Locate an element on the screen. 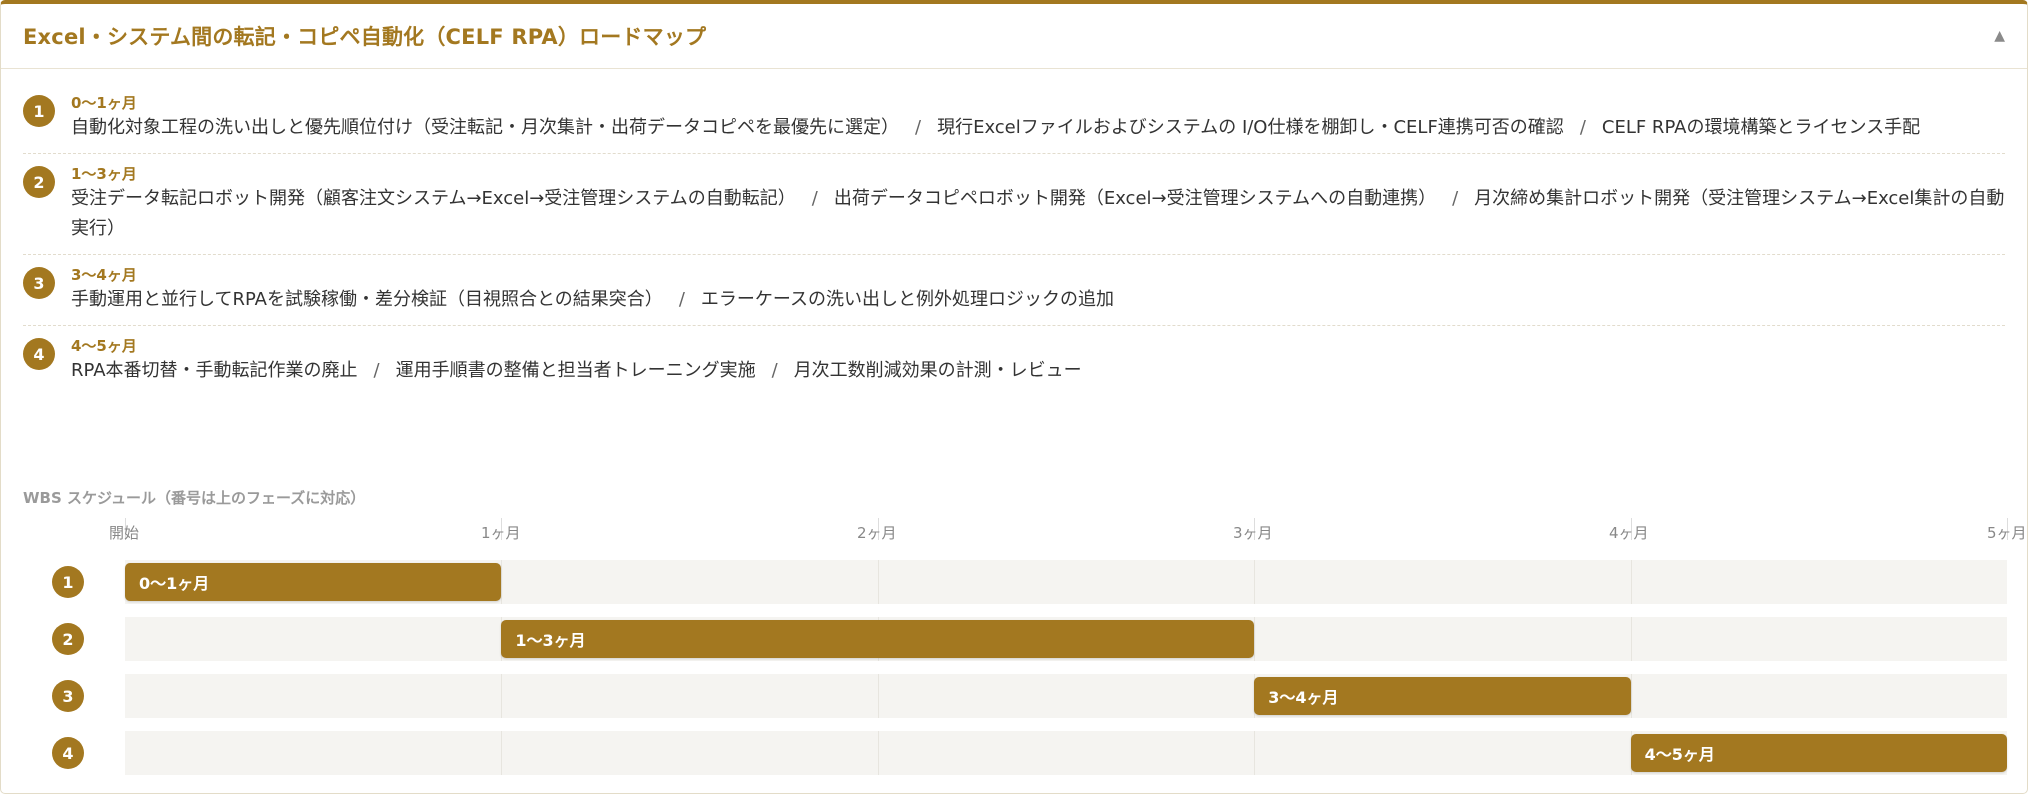 The image size is (2028, 794). phase-task: RPA本番切替・手動転記作業の廃止 is located at coordinates (214, 370).